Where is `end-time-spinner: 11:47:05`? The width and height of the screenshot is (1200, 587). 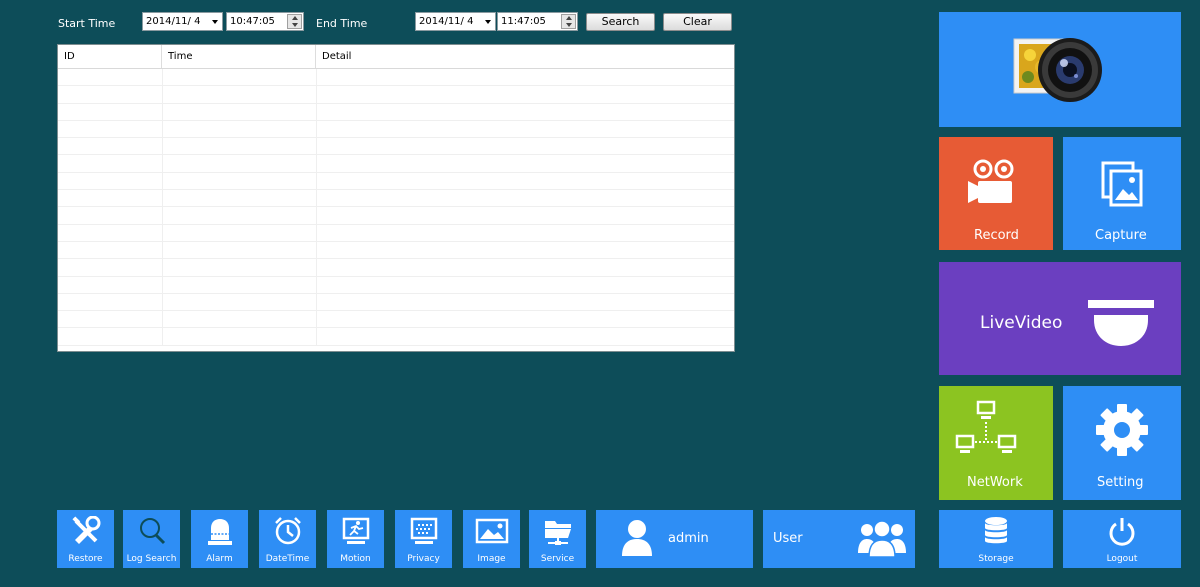
end-time-spinner: 11:47:05 is located at coordinates (537, 21).